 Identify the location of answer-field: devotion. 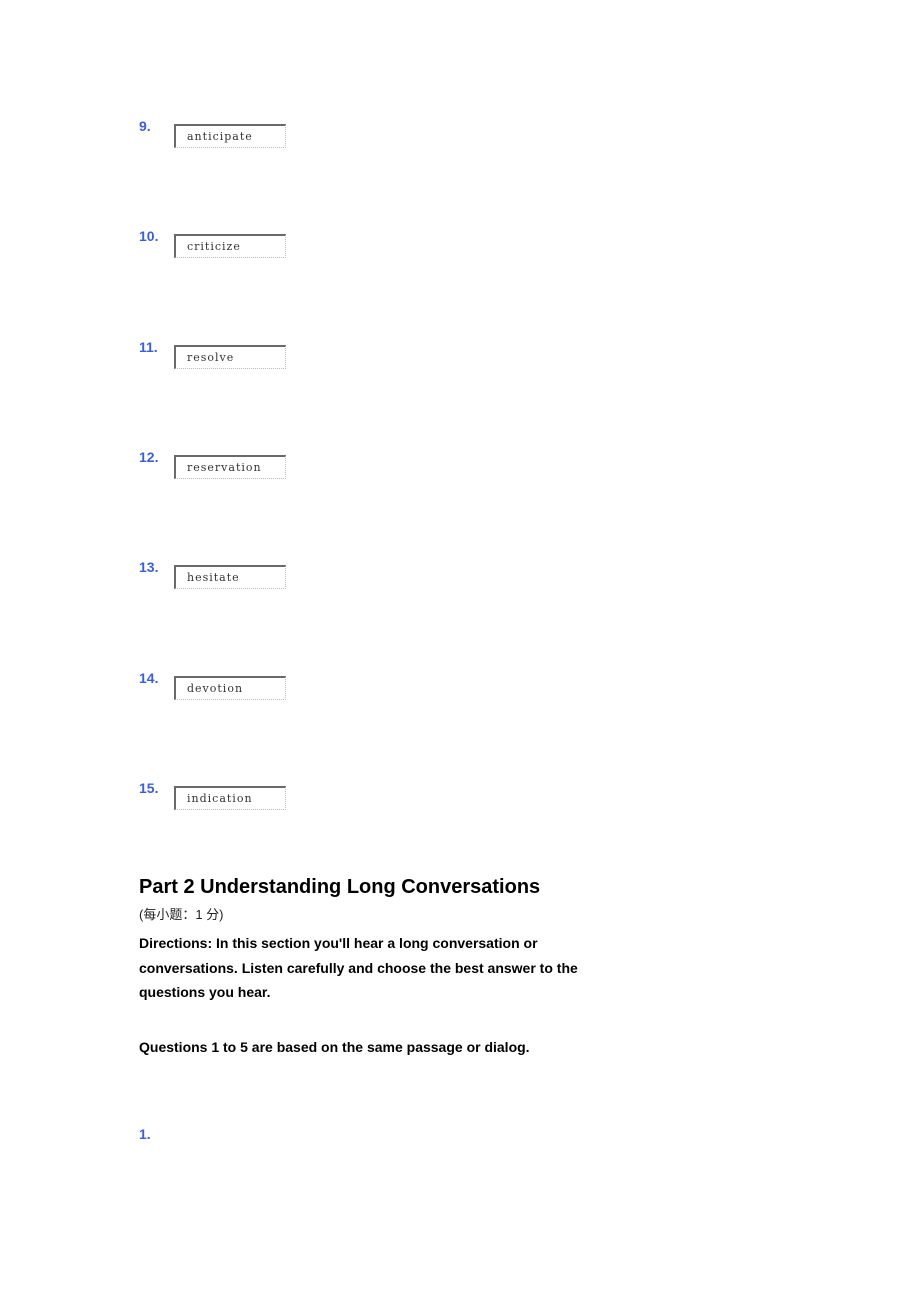
(230, 688).